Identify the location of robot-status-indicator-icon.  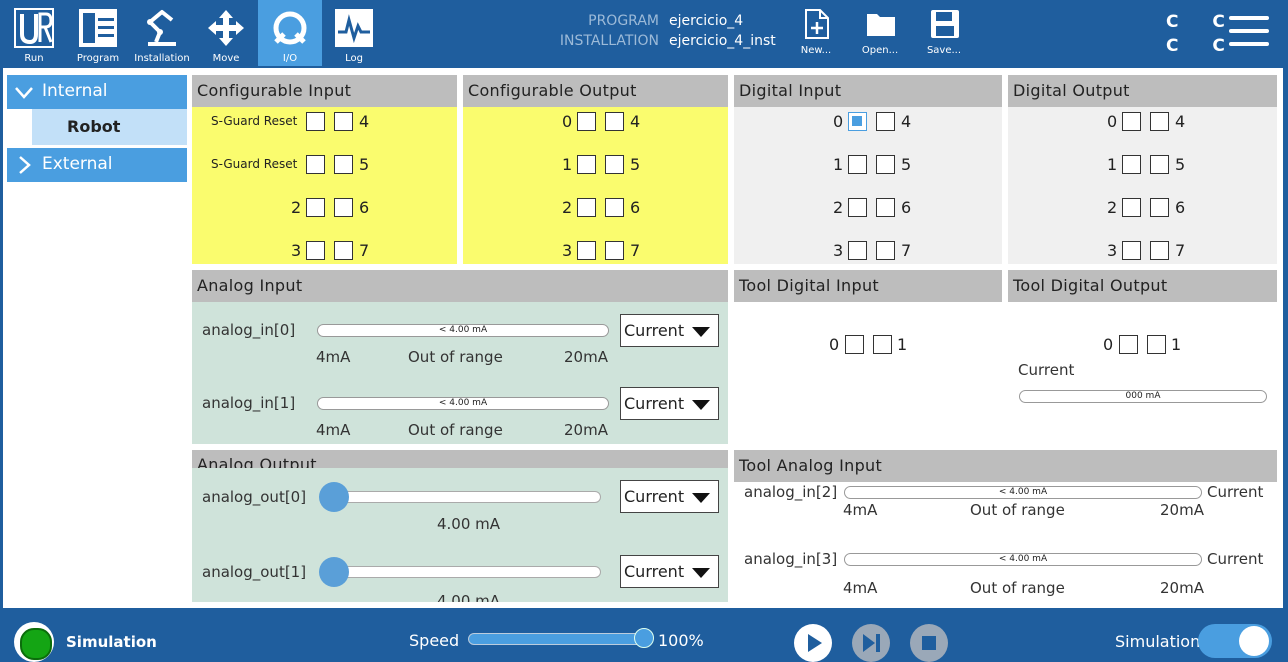
(34, 642).